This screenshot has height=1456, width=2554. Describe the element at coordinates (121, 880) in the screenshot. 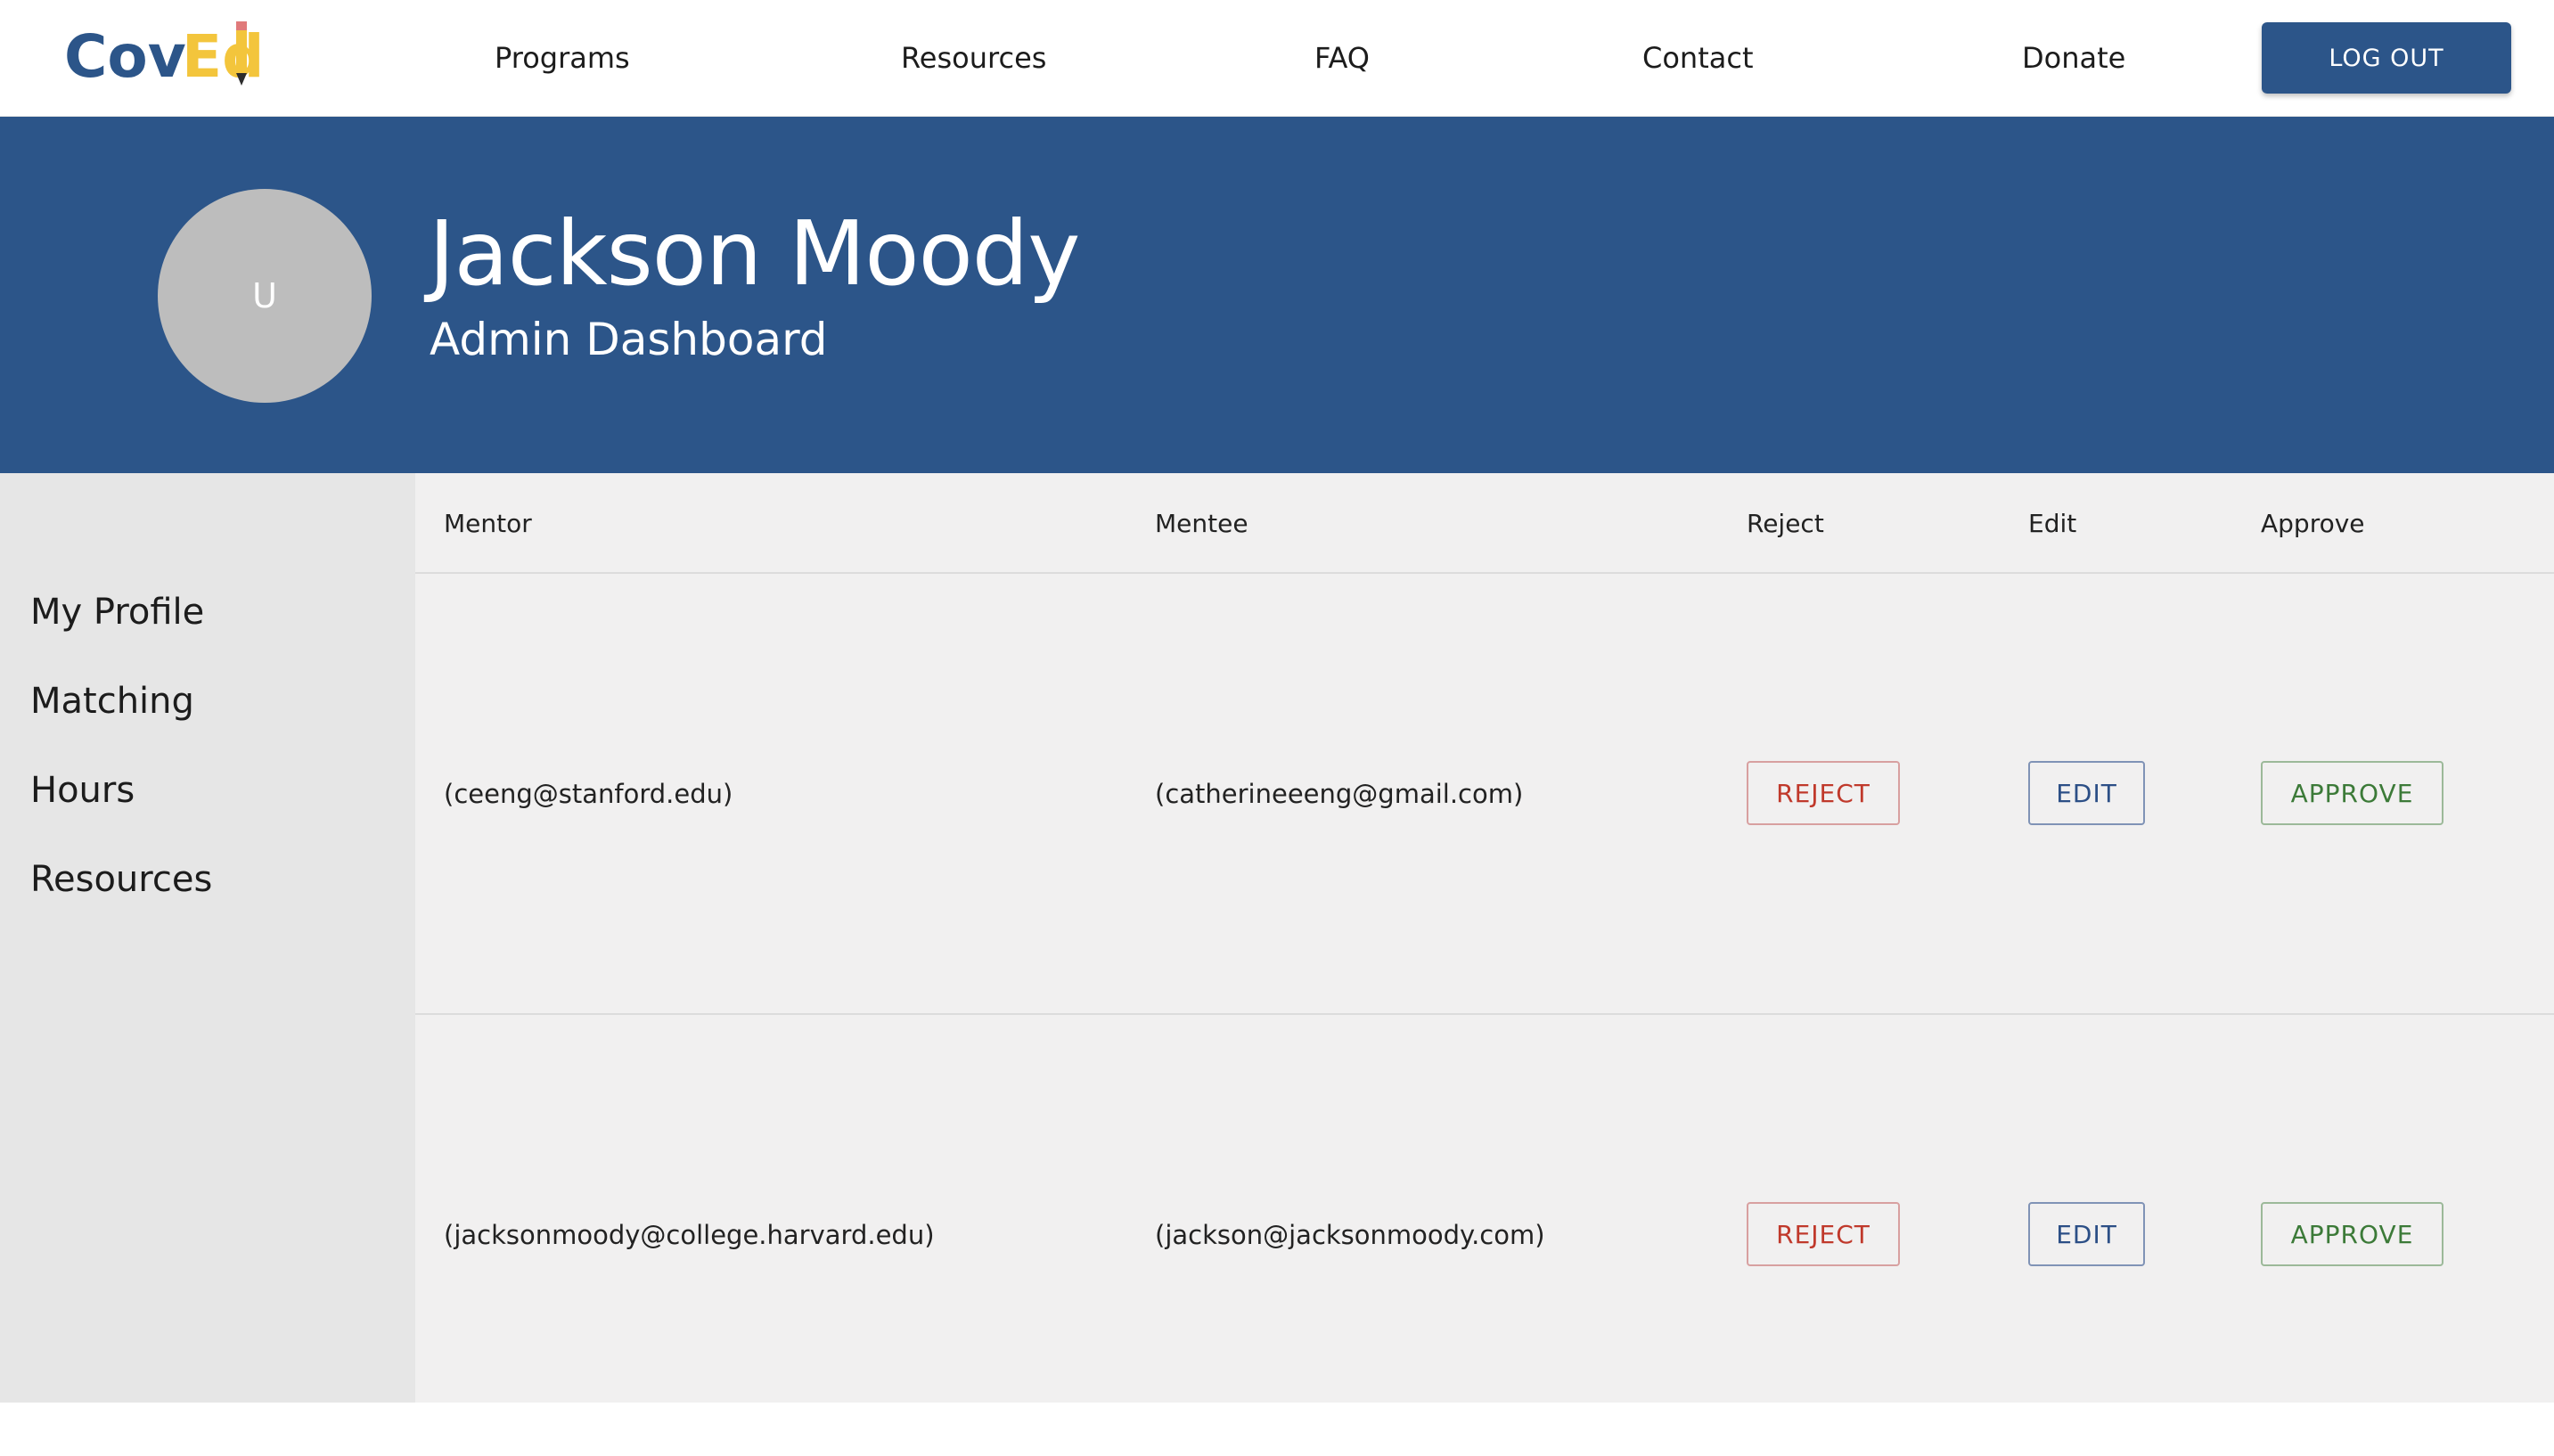

I see `sidebar-item-resources: Resources` at that location.